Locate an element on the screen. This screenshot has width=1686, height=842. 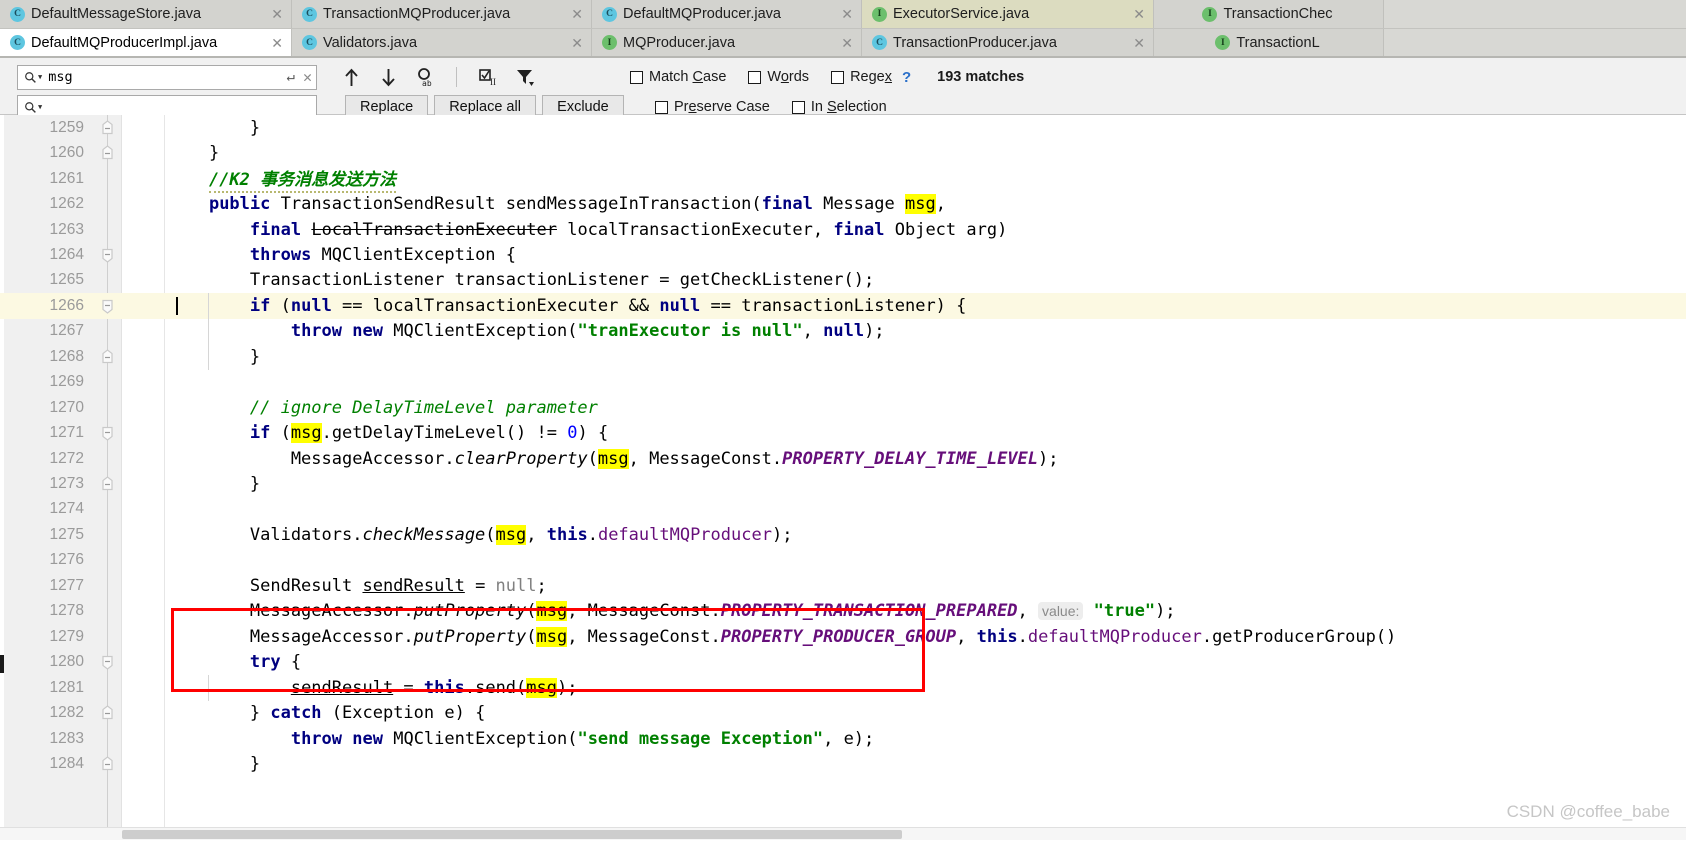
code-line: 1261 //K2 事务消息发送方法 is located at coordinates (843, 179).